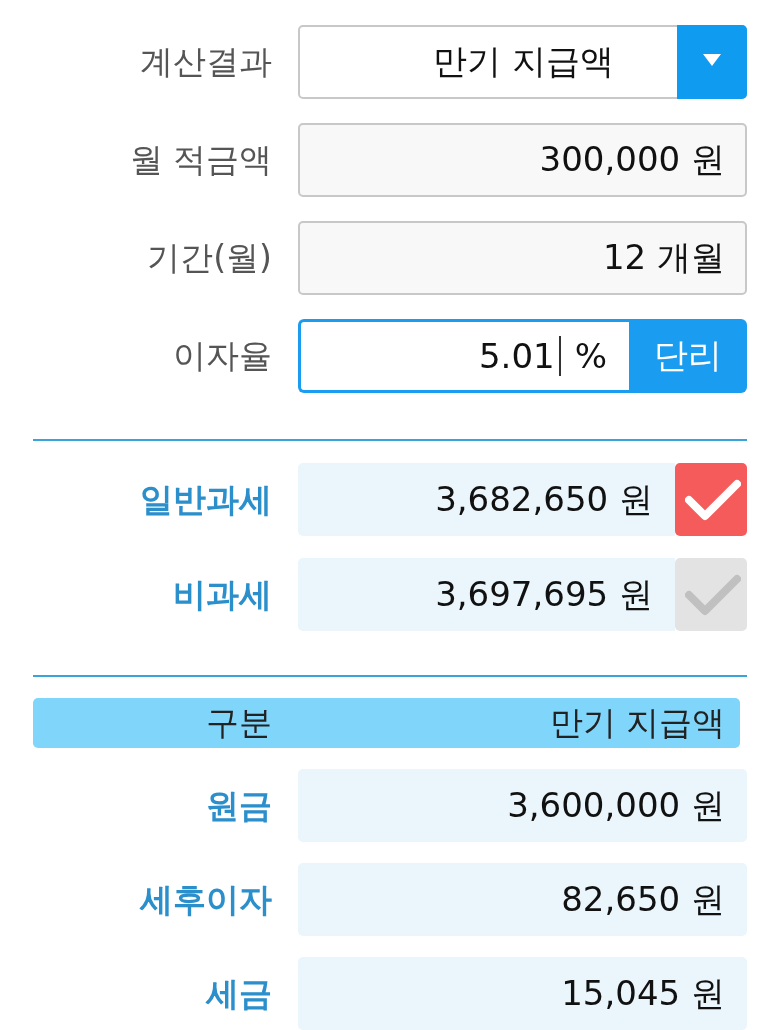 The image size is (780, 1030). I want to click on field-label: 계산결과, so click(206, 62).